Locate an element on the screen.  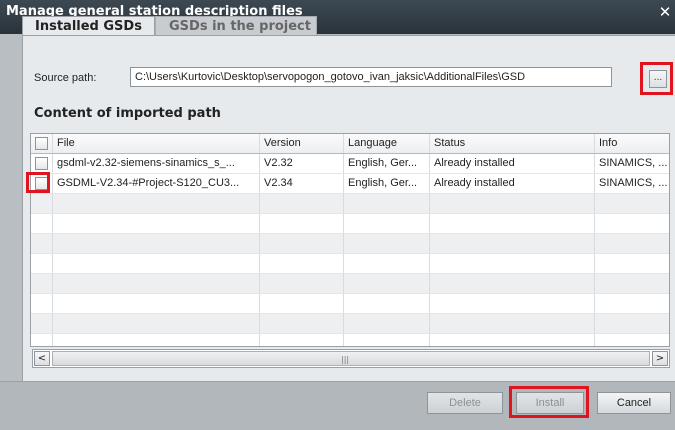
row-checkbox is located at coordinates (41, 163).